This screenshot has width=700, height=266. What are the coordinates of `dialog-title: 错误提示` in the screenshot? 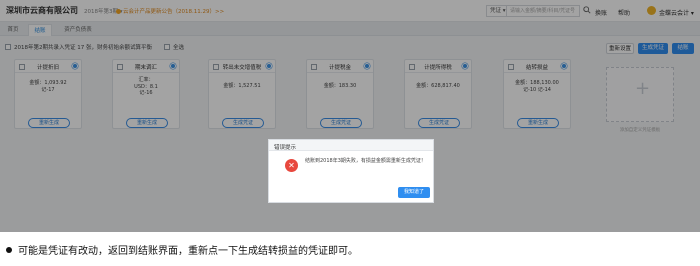 It's located at (285, 147).